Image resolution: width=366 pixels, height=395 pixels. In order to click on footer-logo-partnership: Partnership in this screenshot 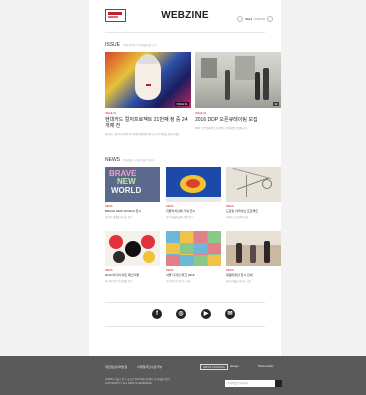, I will do `click(265, 366)`.